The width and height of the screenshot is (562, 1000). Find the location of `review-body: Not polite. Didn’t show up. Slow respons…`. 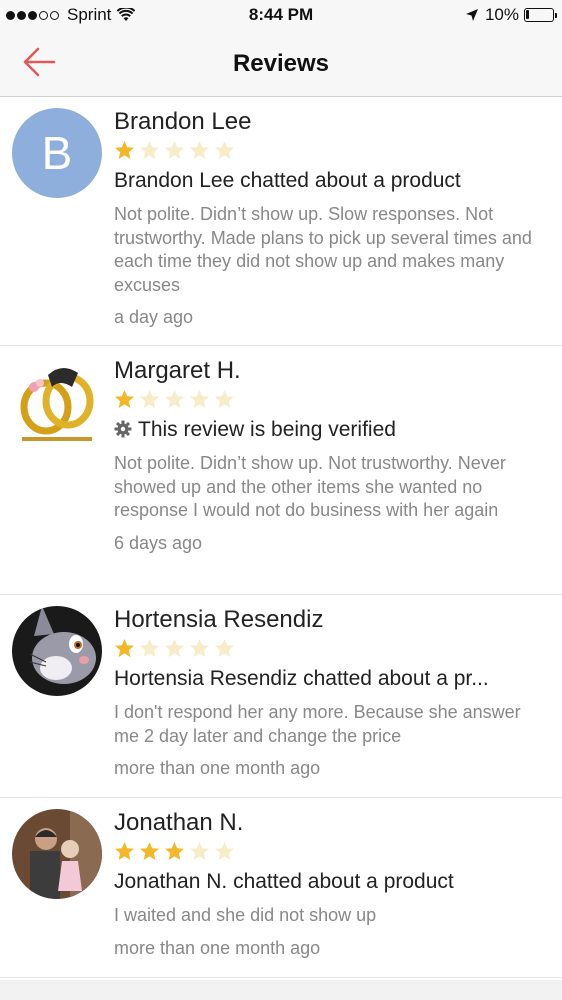

review-body: Not polite. Didn’t show up. Slow respons… is located at coordinates (323, 249).